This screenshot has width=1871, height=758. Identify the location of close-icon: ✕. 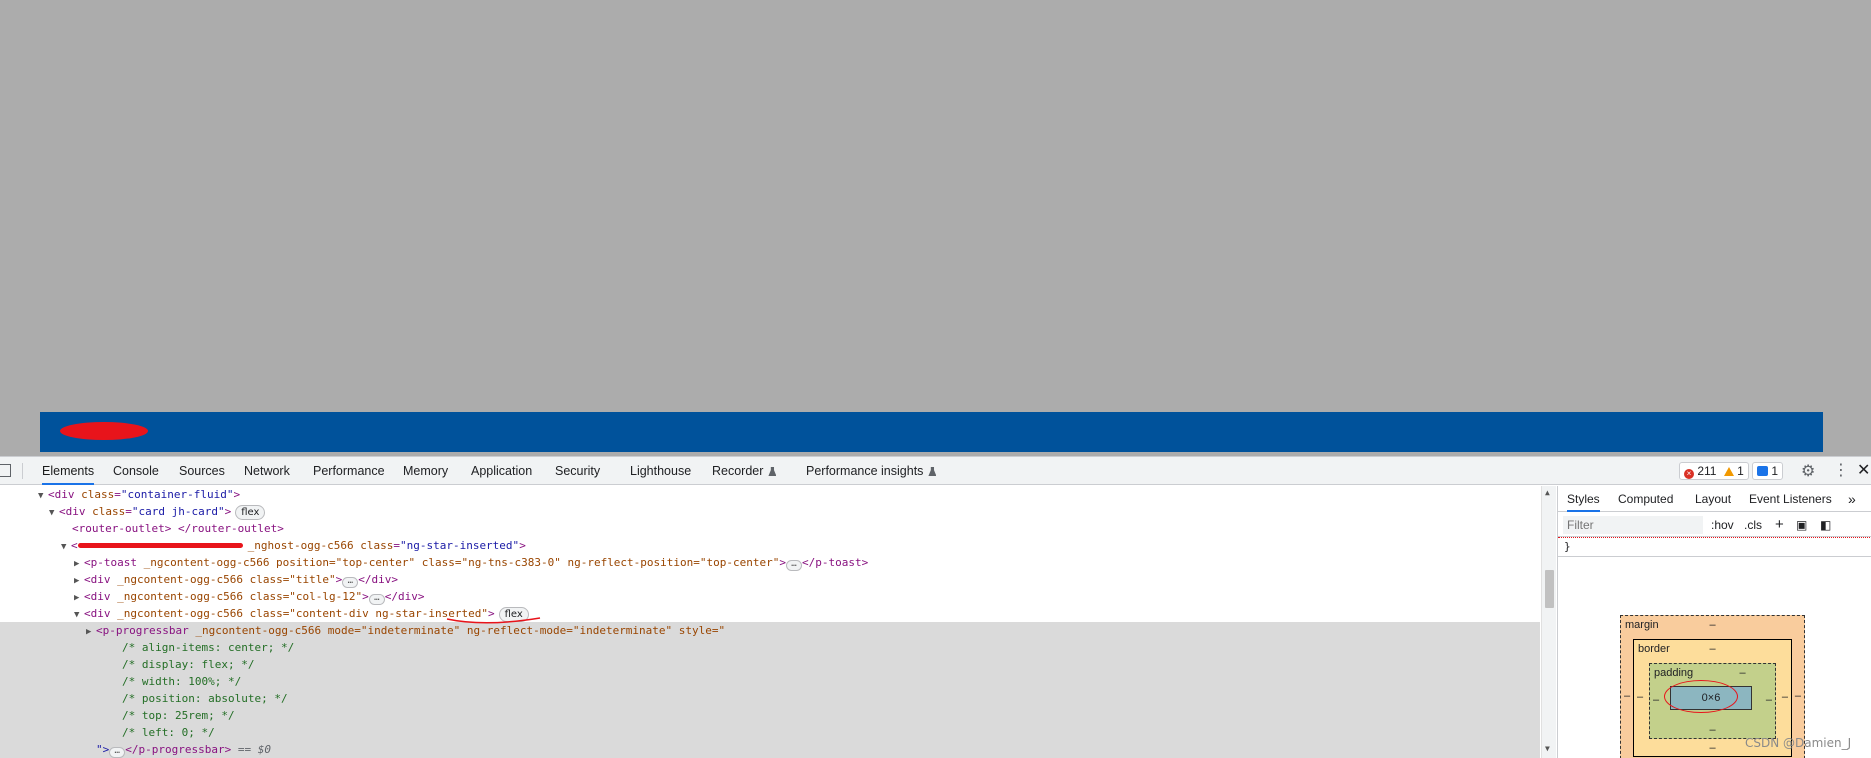
(1863, 470).